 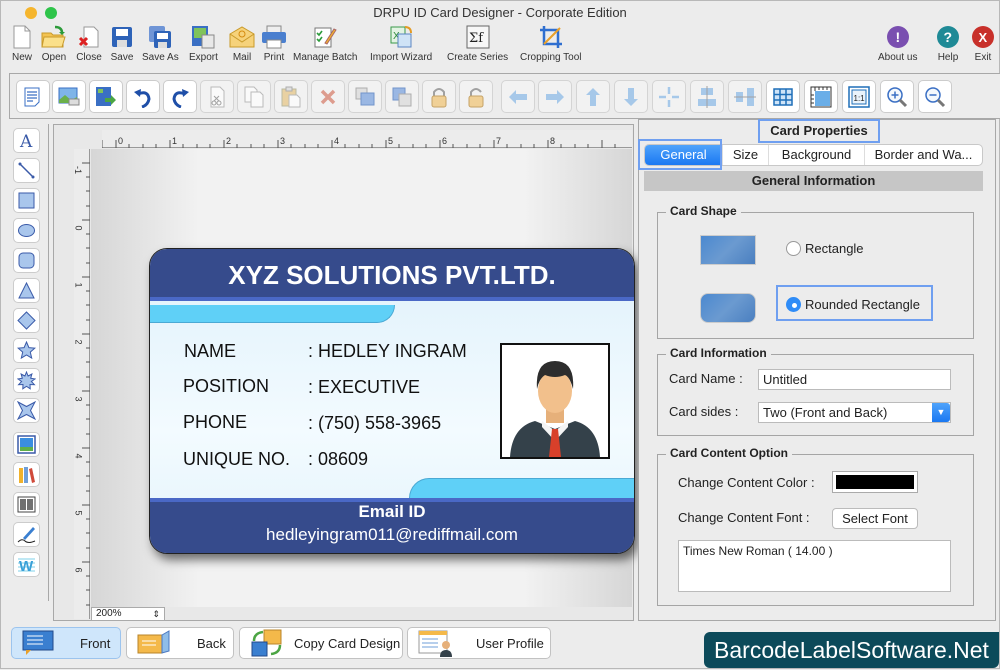 What do you see at coordinates (875, 482) in the screenshot?
I see `content-color-picker` at bounding box center [875, 482].